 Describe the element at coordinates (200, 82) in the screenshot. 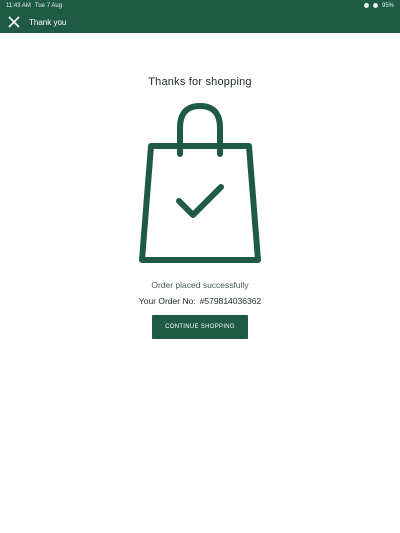

I see `page-heading: Thanks for shopping` at that location.